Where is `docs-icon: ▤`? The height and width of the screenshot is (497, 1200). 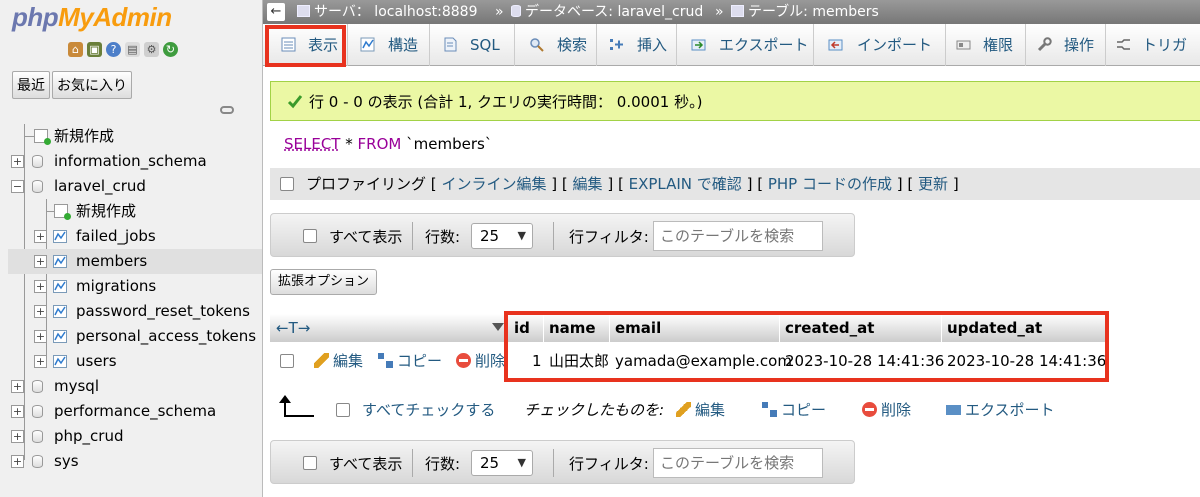 docs-icon: ▤ is located at coordinates (132, 49).